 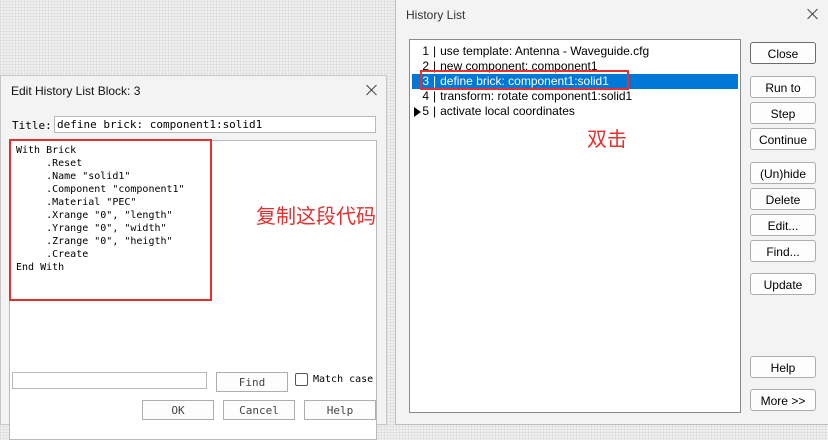 What do you see at coordinates (783, 173) in the screenshot?
I see `unhide-button: (Un)hide` at bounding box center [783, 173].